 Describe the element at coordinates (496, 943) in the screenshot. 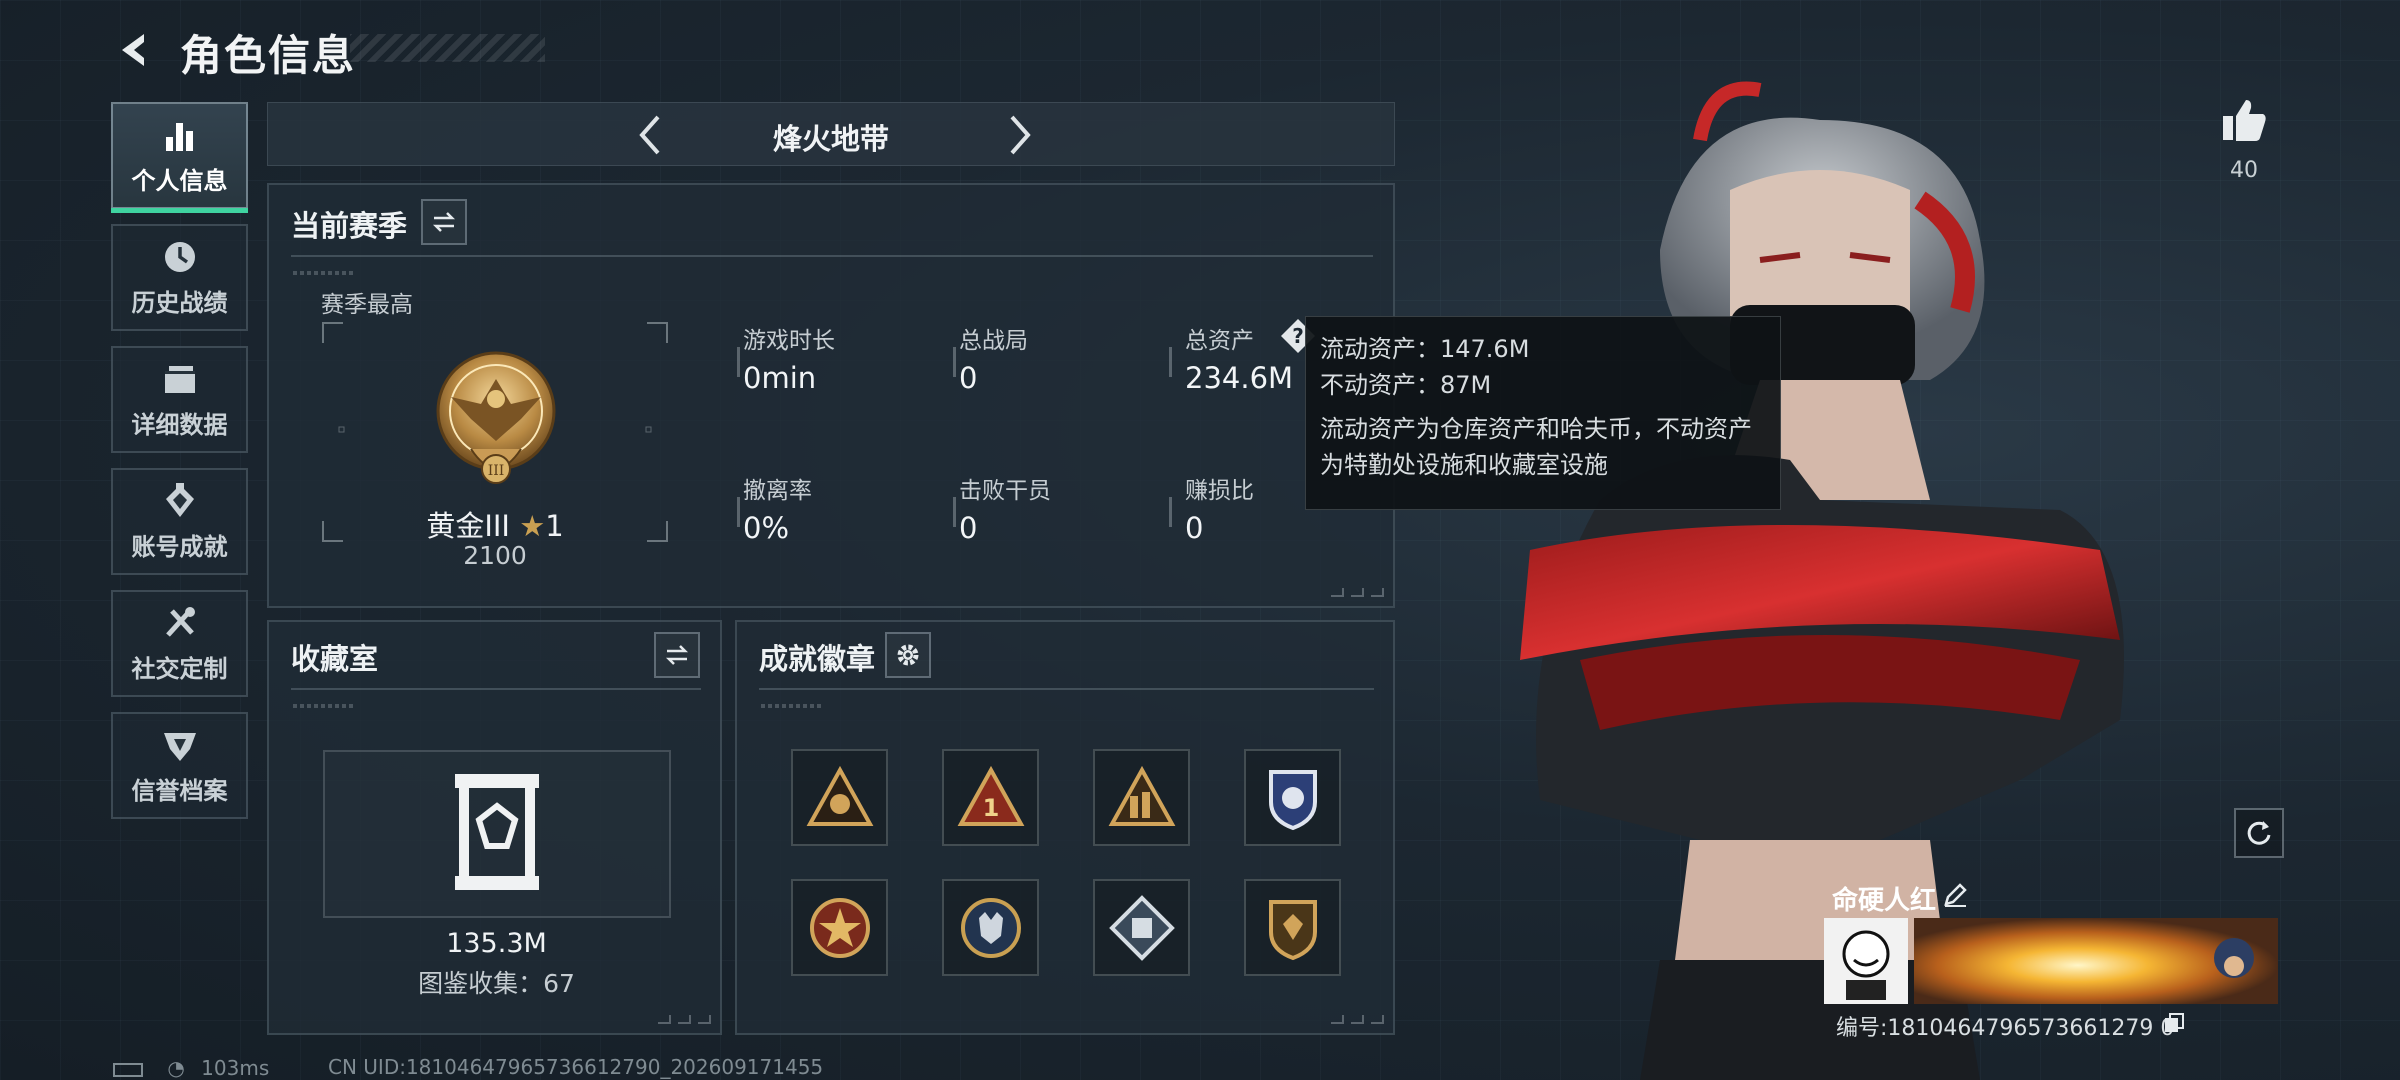

I see `collection-value: 135.3M` at that location.